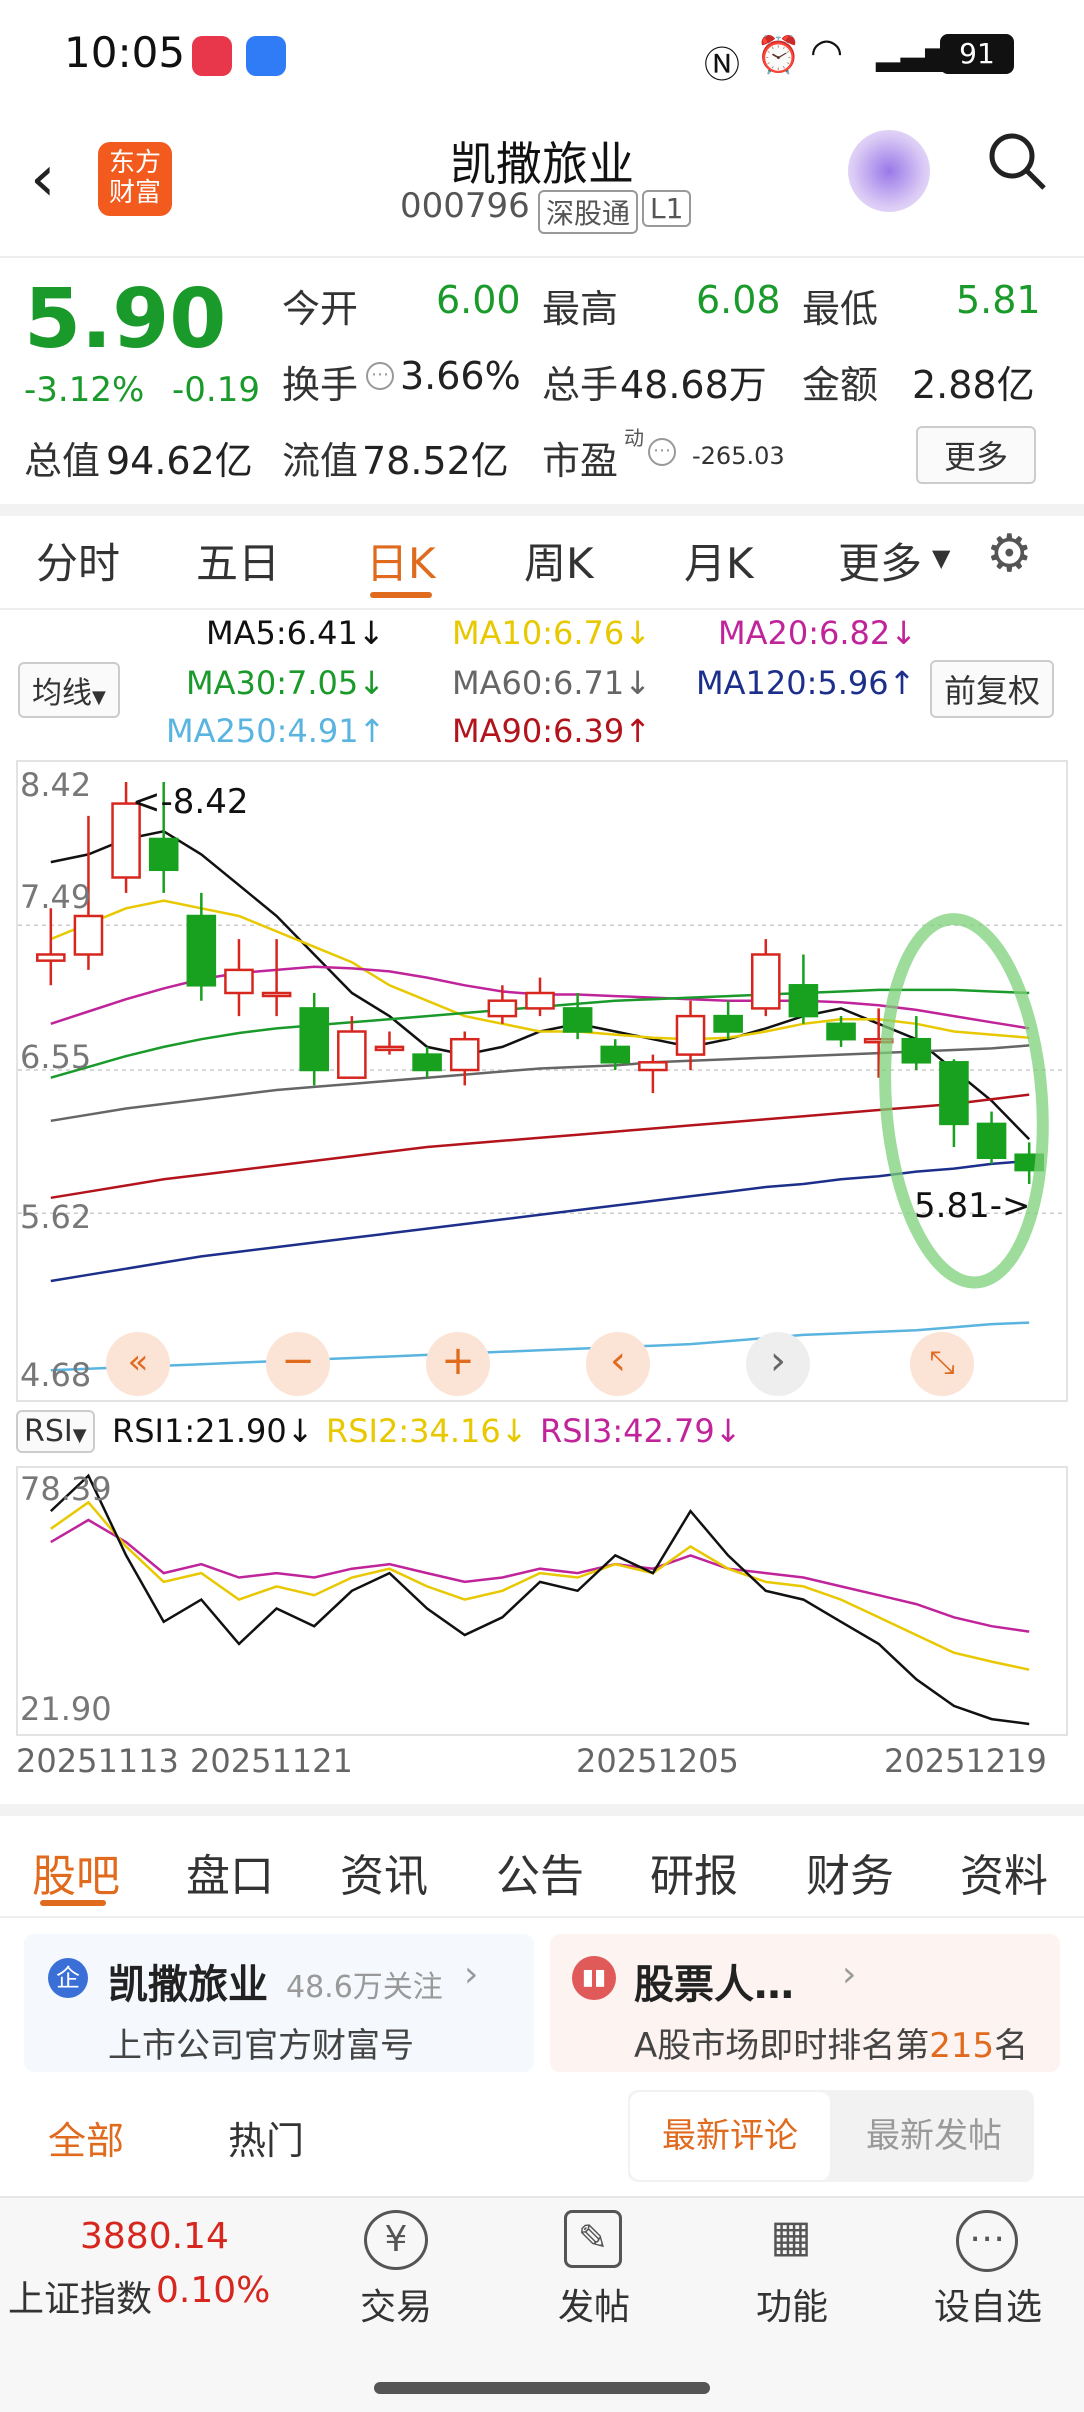 The width and height of the screenshot is (1084, 2412). I want to click on rsi-top-label: 78.39, so click(66, 1489).